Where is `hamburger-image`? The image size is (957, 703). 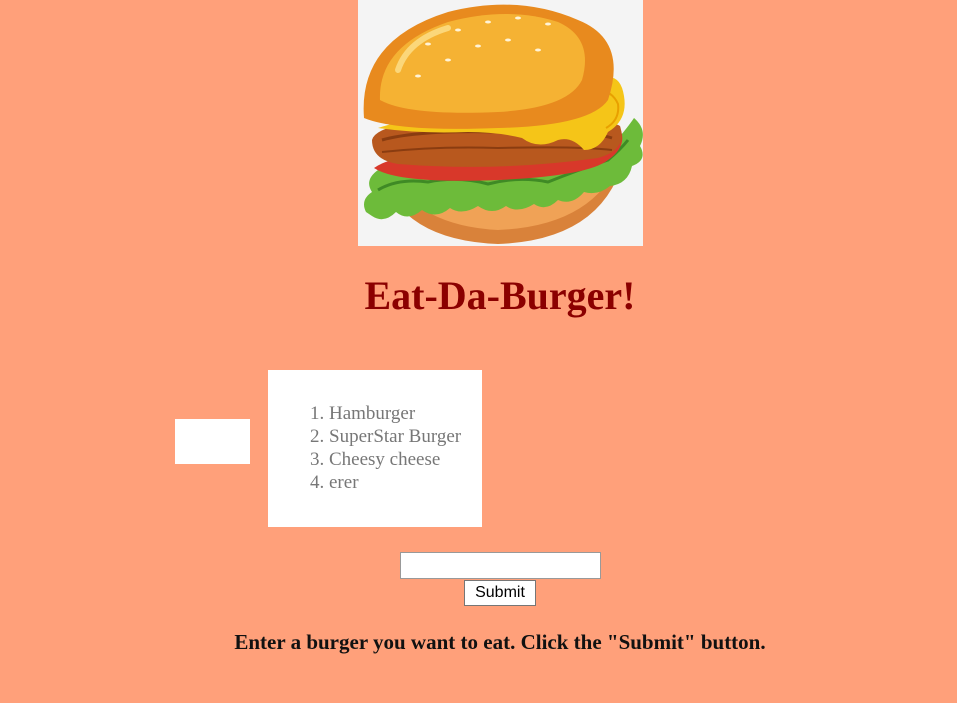 hamburger-image is located at coordinates (500, 123).